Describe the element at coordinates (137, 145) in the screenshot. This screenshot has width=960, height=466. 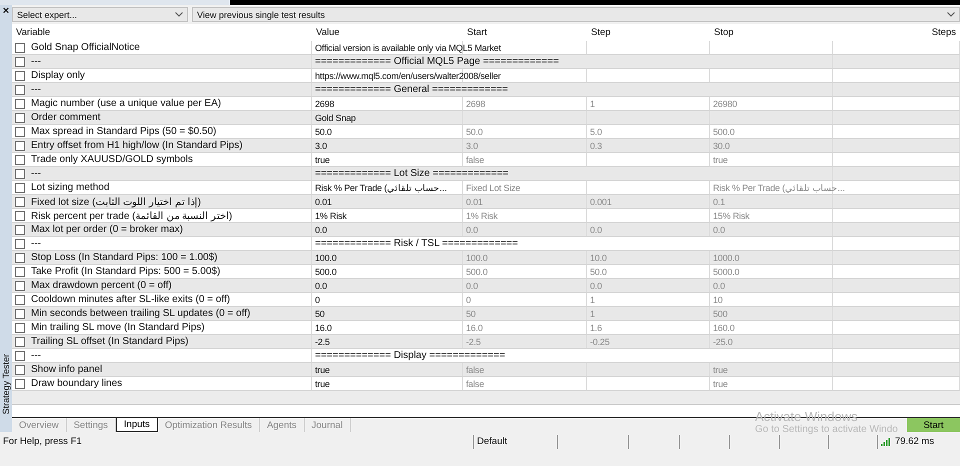
I see `variable-name: Entry offset from H1 high/low (In Standard Pips)` at that location.